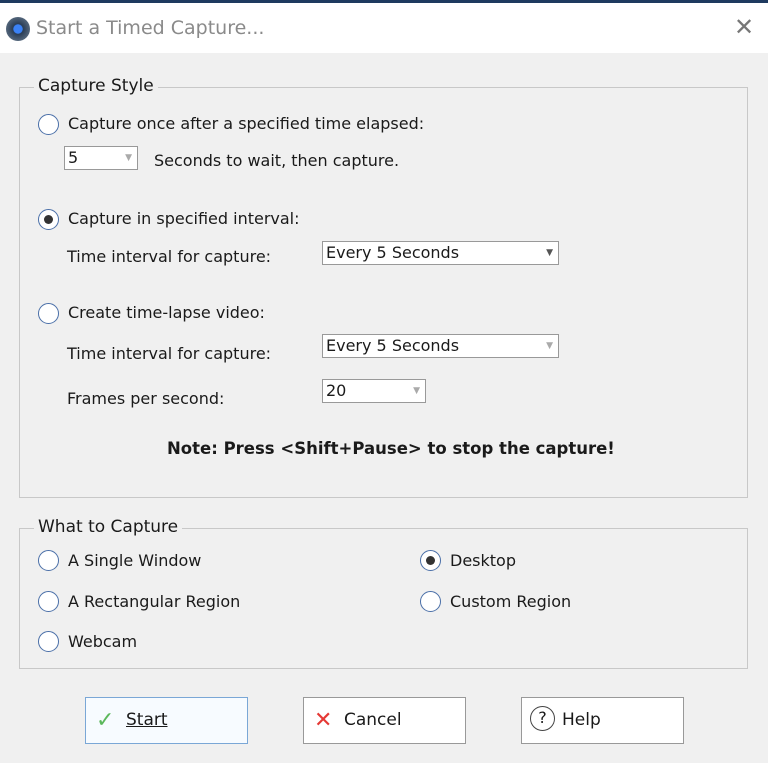  I want to click on cancel-button: ✕ Cancel, so click(384, 720).